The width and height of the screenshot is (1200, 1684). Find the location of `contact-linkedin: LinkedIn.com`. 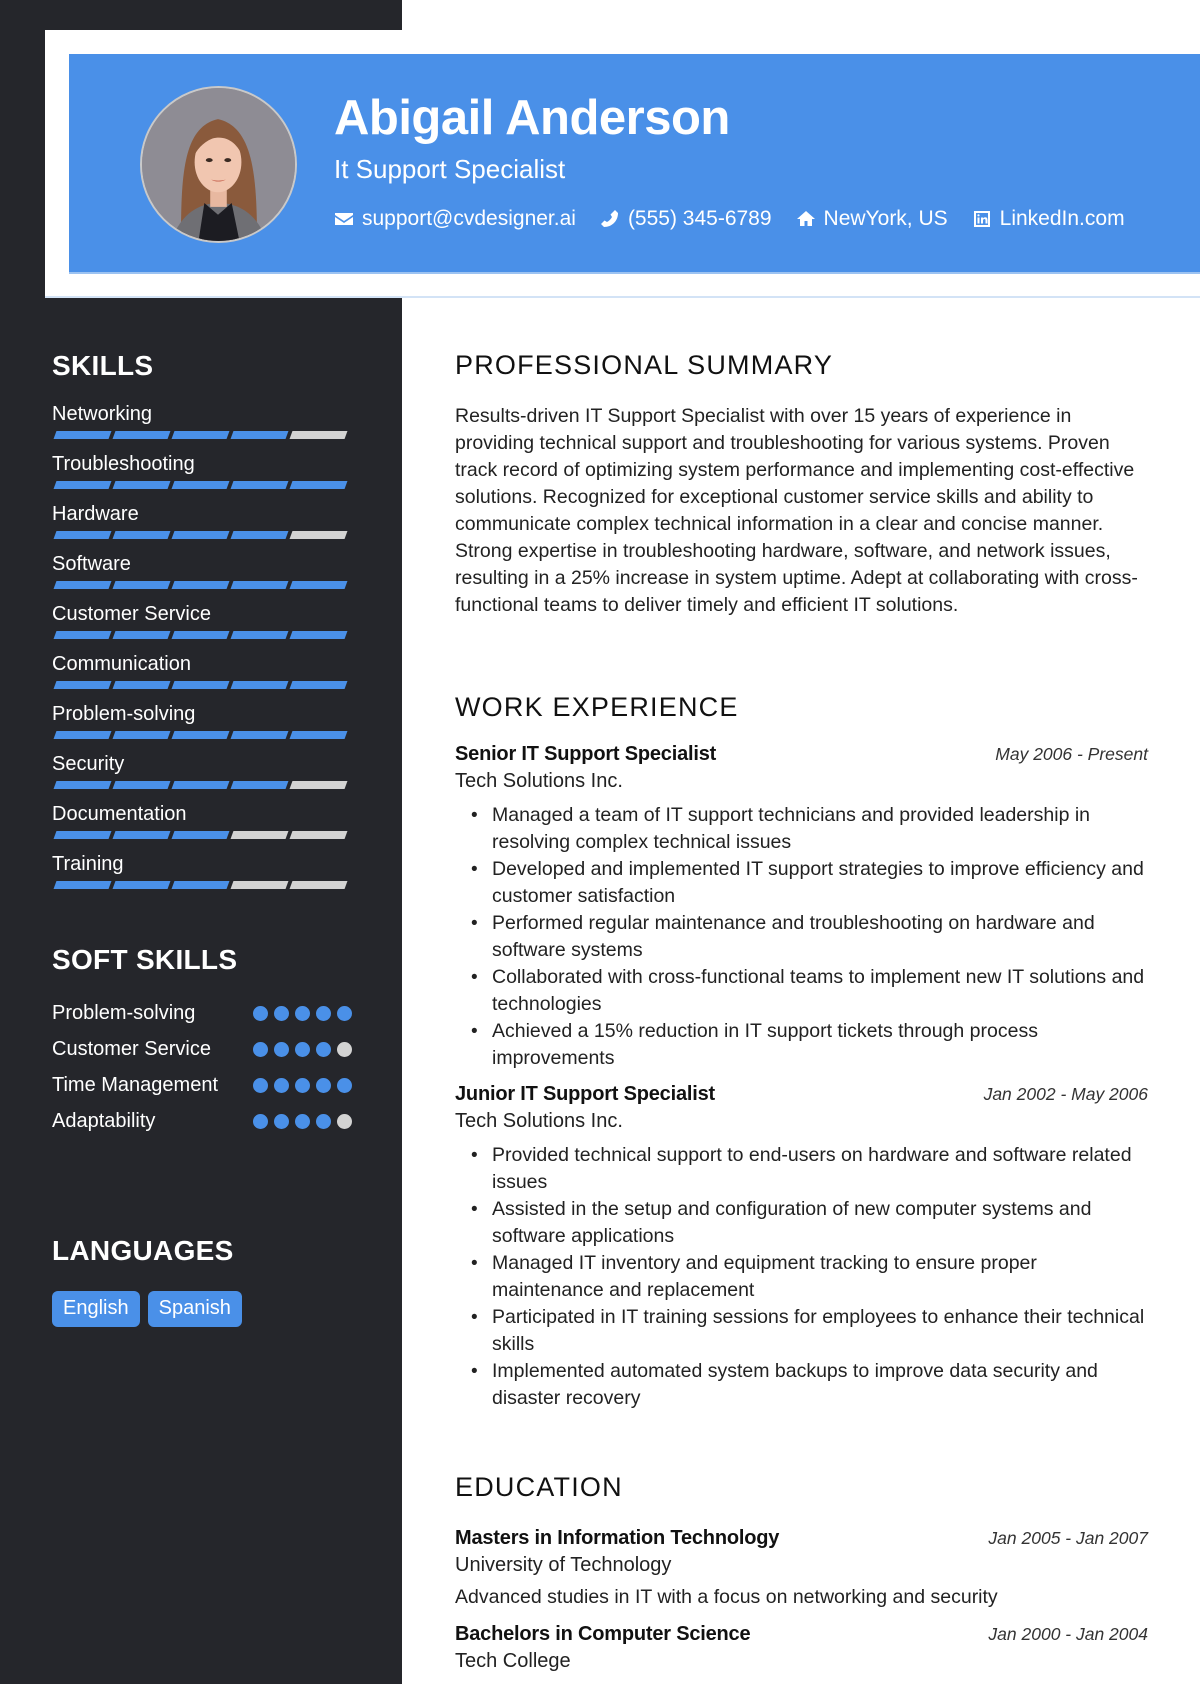

contact-linkedin: LinkedIn.com is located at coordinates (1048, 219).